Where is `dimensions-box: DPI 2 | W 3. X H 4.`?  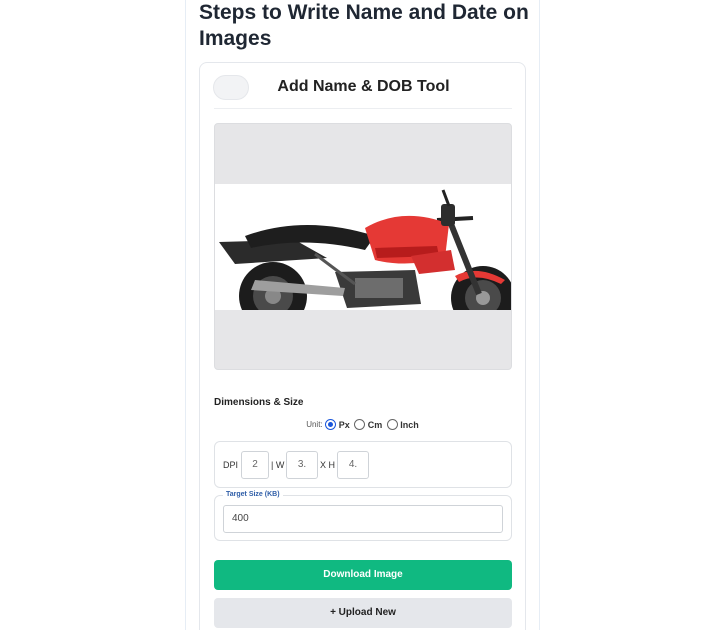 dimensions-box: DPI 2 | W 3. X H 4. is located at coordinates (363, 464).